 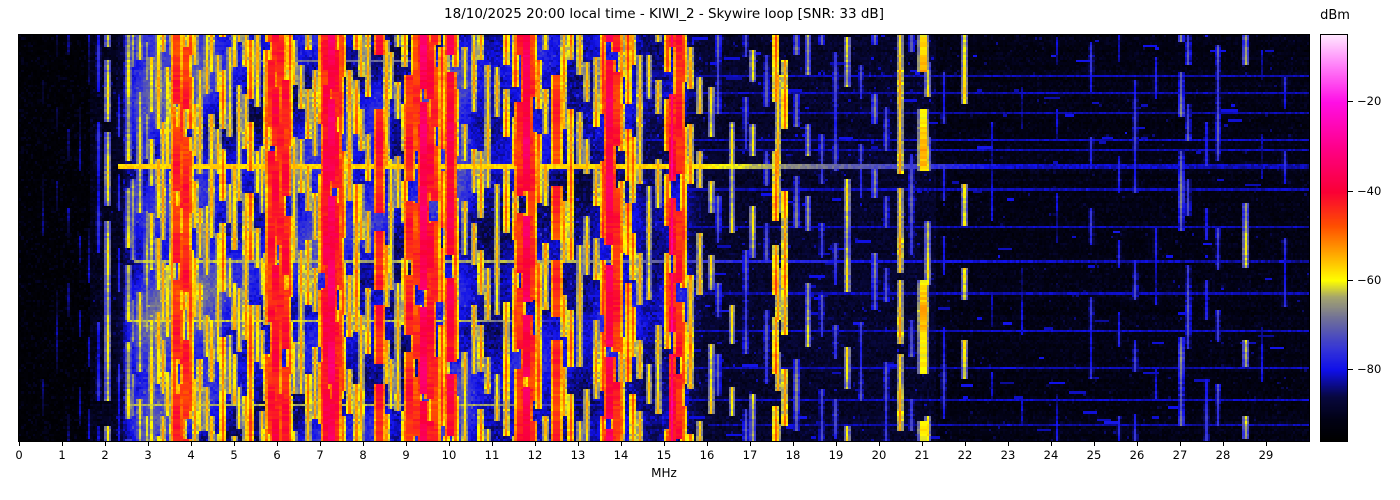 What do you see at coordinates (1180, 455) in the screenshot?
I see `x-tick-label: 27` at bounding box center [1180, 455].